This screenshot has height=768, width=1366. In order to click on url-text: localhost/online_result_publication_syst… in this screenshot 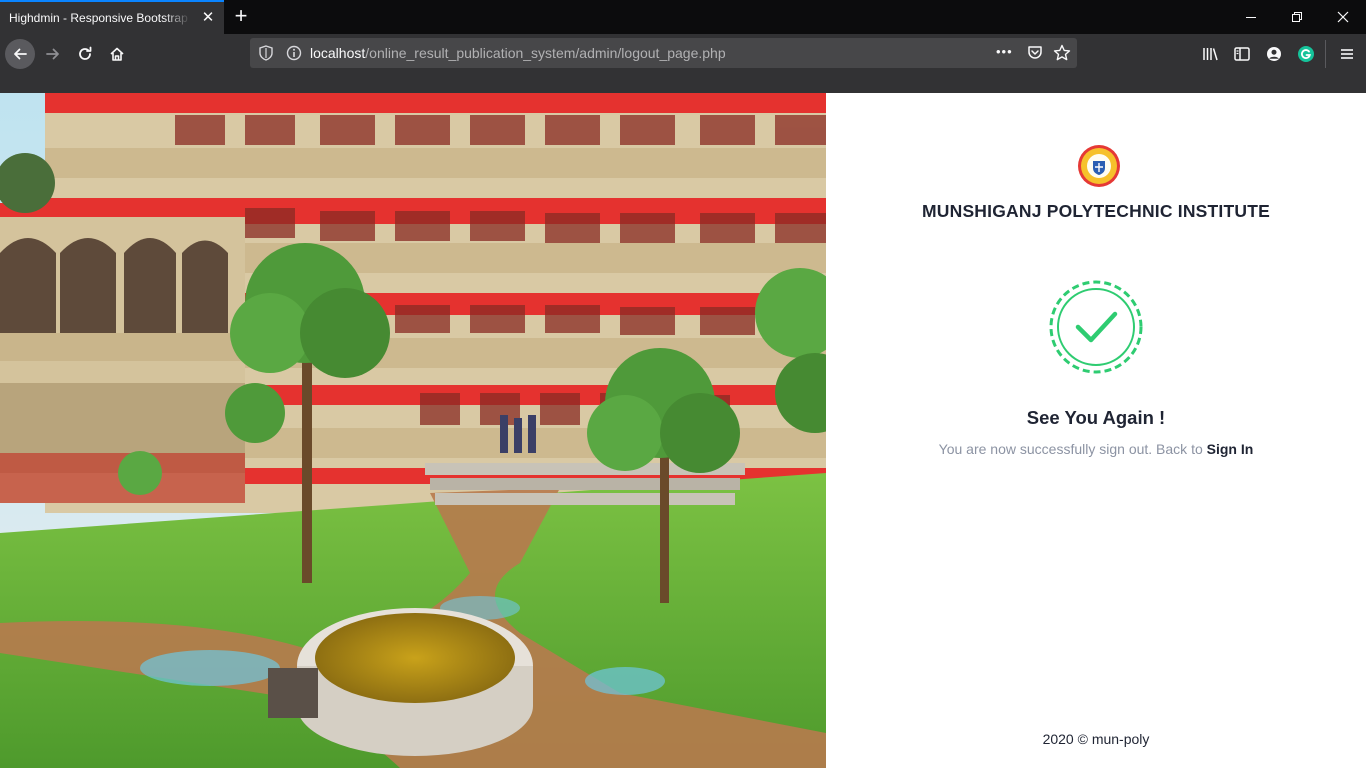, I will do `click(518, 53)`.